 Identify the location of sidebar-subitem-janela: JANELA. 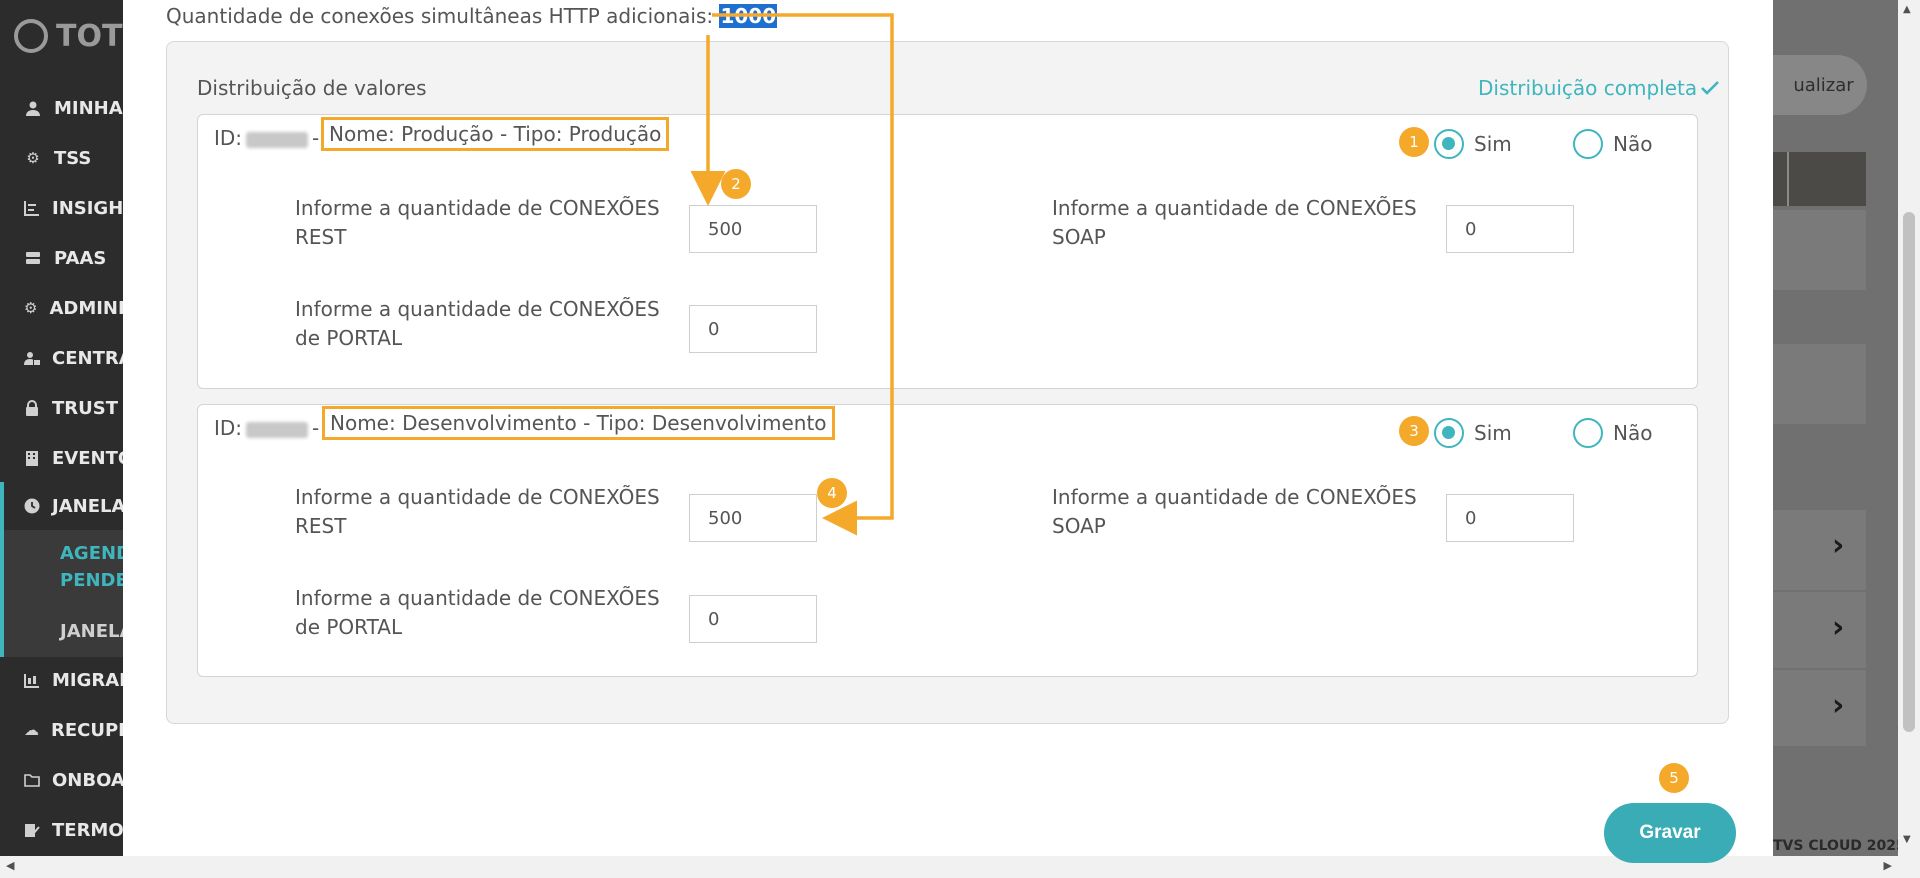
(91, 631).